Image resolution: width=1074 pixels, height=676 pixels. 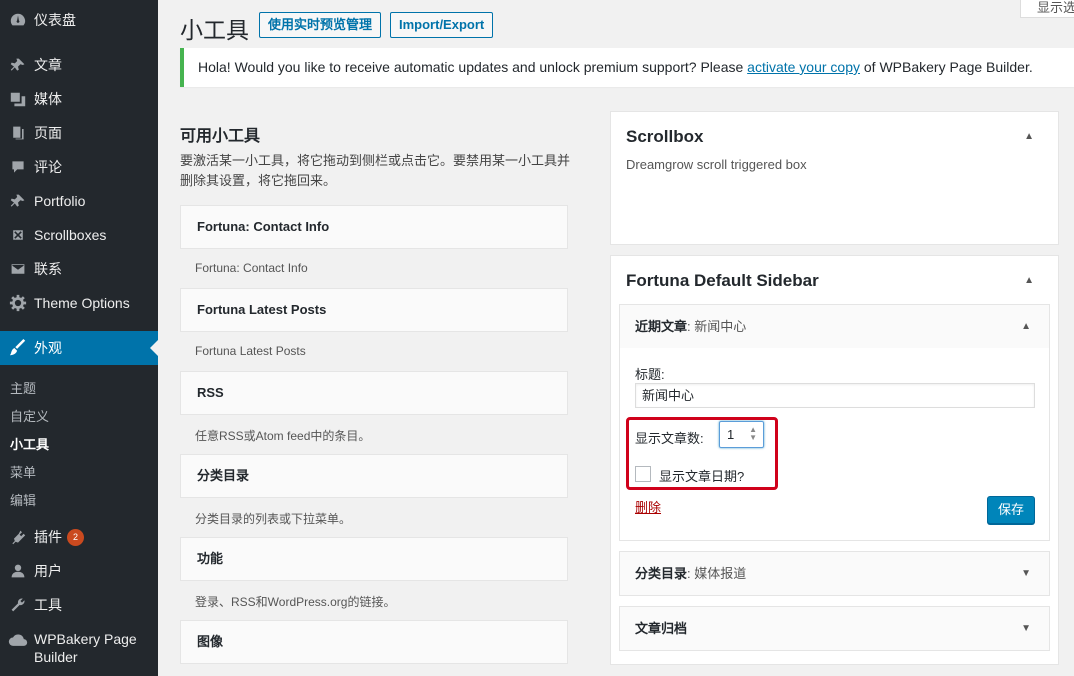 What do you see at coordinates (702, 453) in the screenshot?
I see `highlight-box` at bounding box center [702, 453].